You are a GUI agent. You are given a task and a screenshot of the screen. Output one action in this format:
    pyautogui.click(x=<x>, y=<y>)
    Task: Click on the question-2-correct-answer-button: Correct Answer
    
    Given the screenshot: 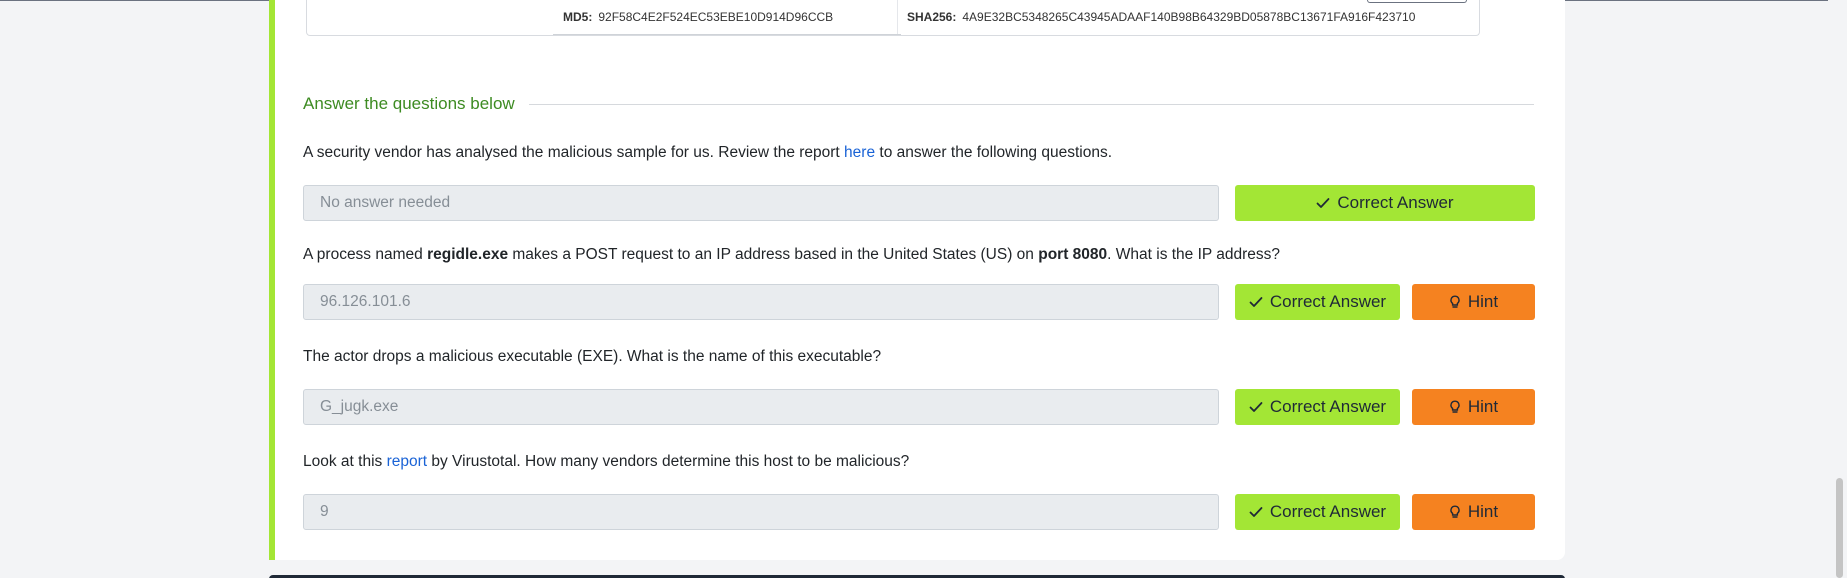 What is the action you would take?
    pyautogui.click(x=1317, y=302)
    